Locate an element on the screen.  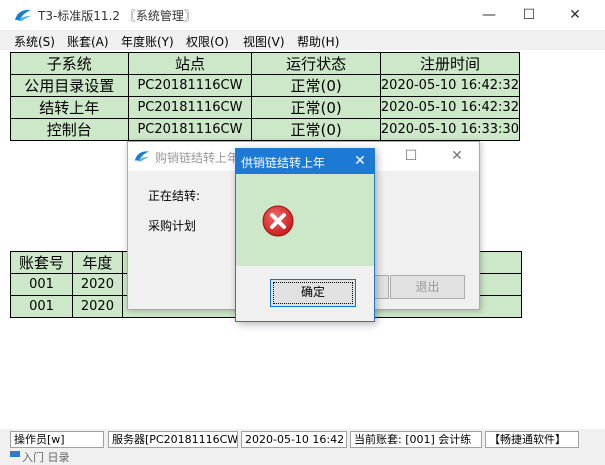
table-cell: 公用目录设置 is located at coordinates (69, 85).